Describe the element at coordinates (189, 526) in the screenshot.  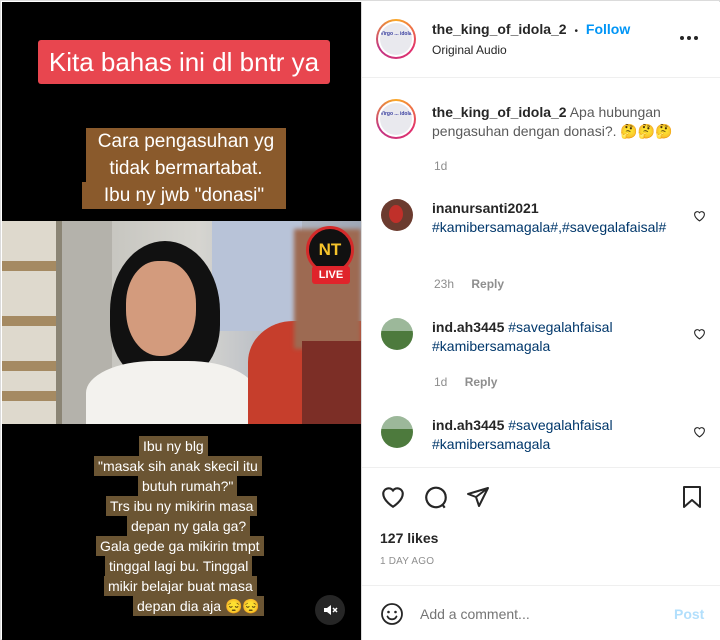
I see `video-caption-bottom-5: depan ny gala ga?` at that location.